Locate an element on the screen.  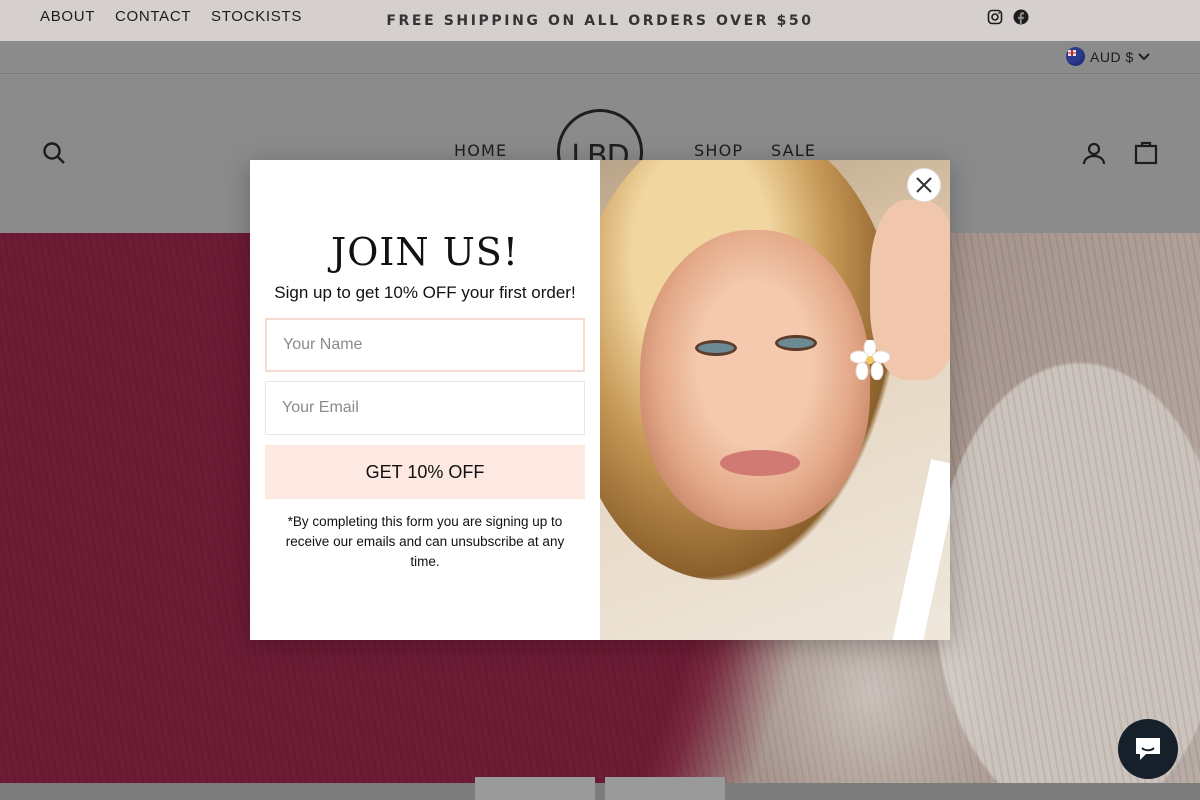
chat-button is located at coordinates (1148, 749).